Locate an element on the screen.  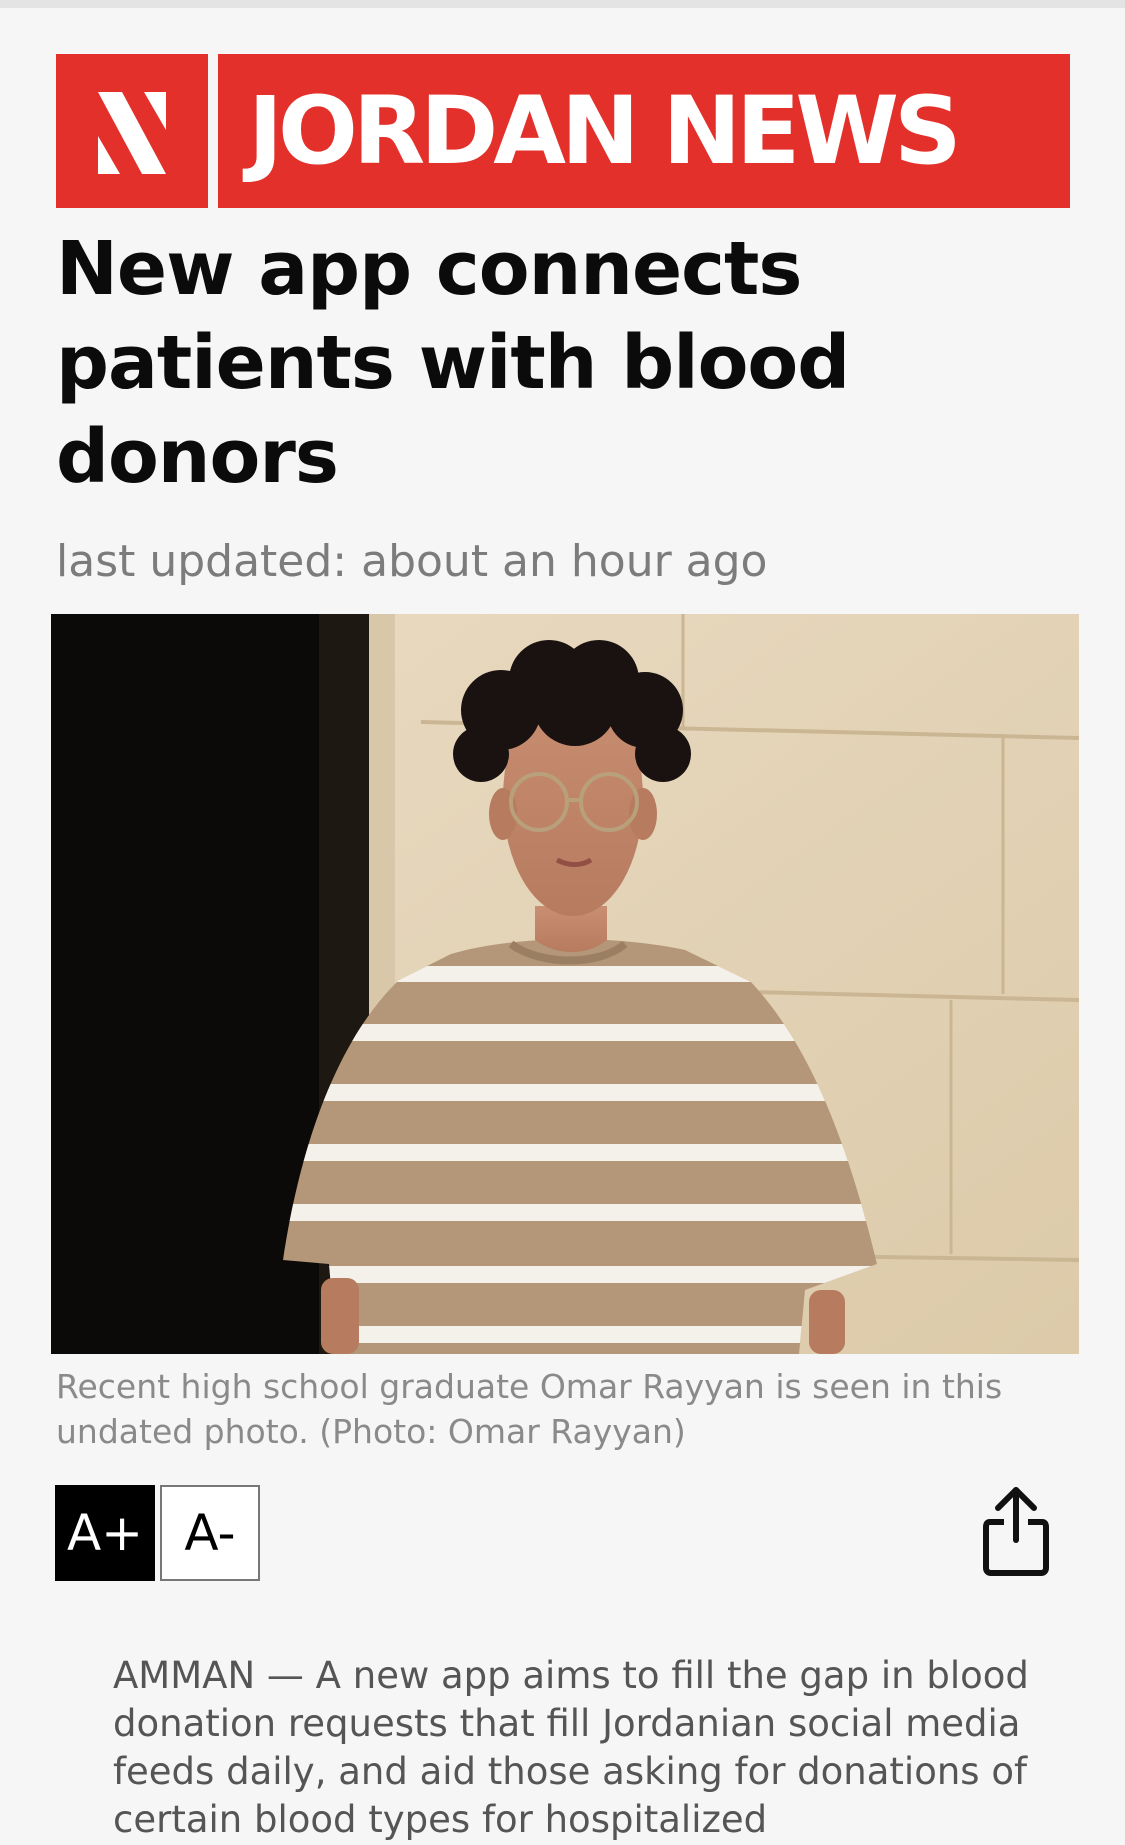
brand-banner: JORDAN NEWS is located at coordinates (644, 131).